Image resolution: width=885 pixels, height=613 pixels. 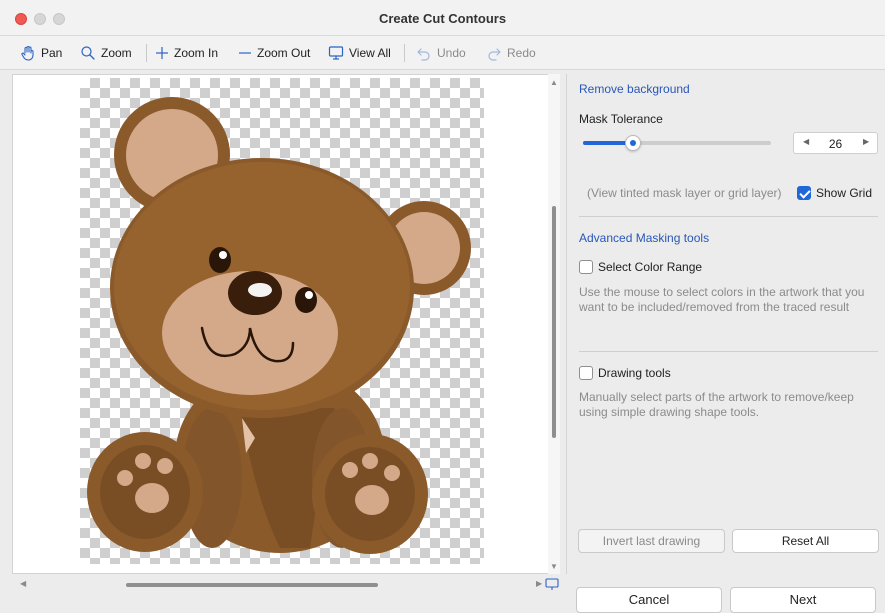 I want to click on hand-icon, so click(x=27, y=53).